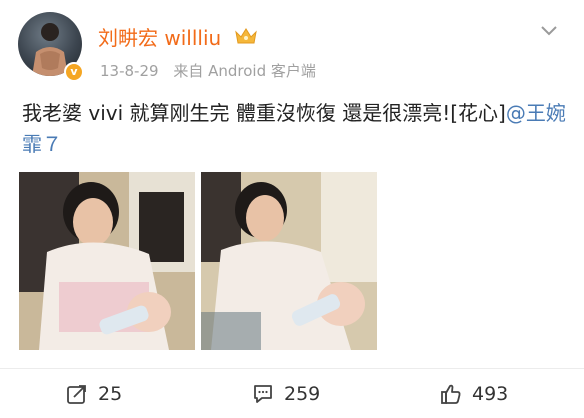 This screenshot has height=418, width=584. Describe the element at coordinates (451, 394) in the screenshot. I see `thumbs-up-icon` at that location.